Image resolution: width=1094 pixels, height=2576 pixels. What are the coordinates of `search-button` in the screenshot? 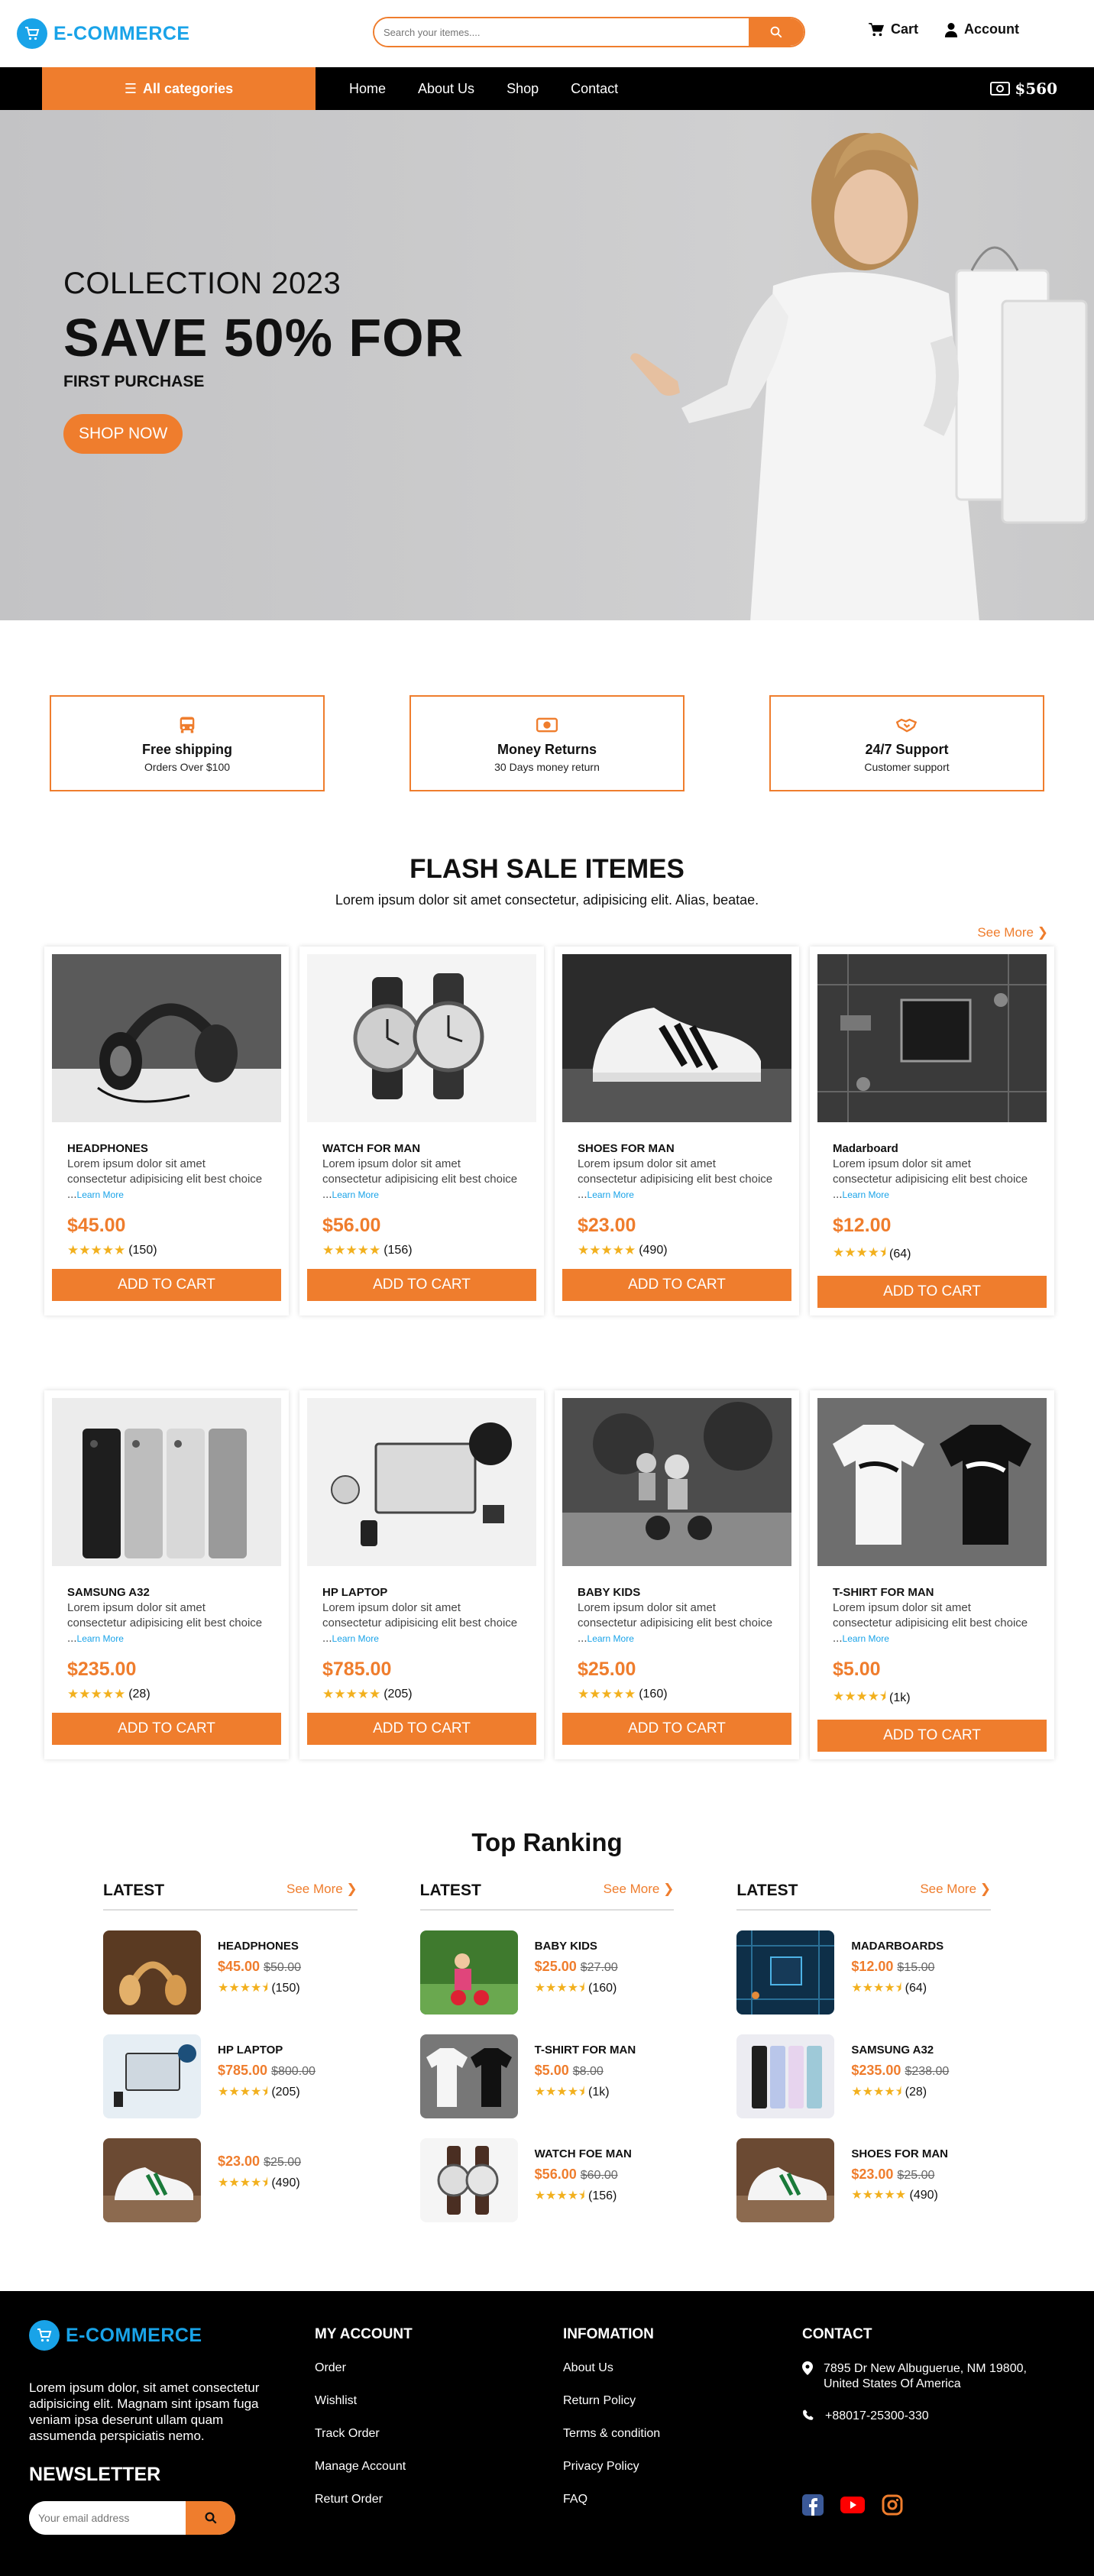 It's located at (776, 32).